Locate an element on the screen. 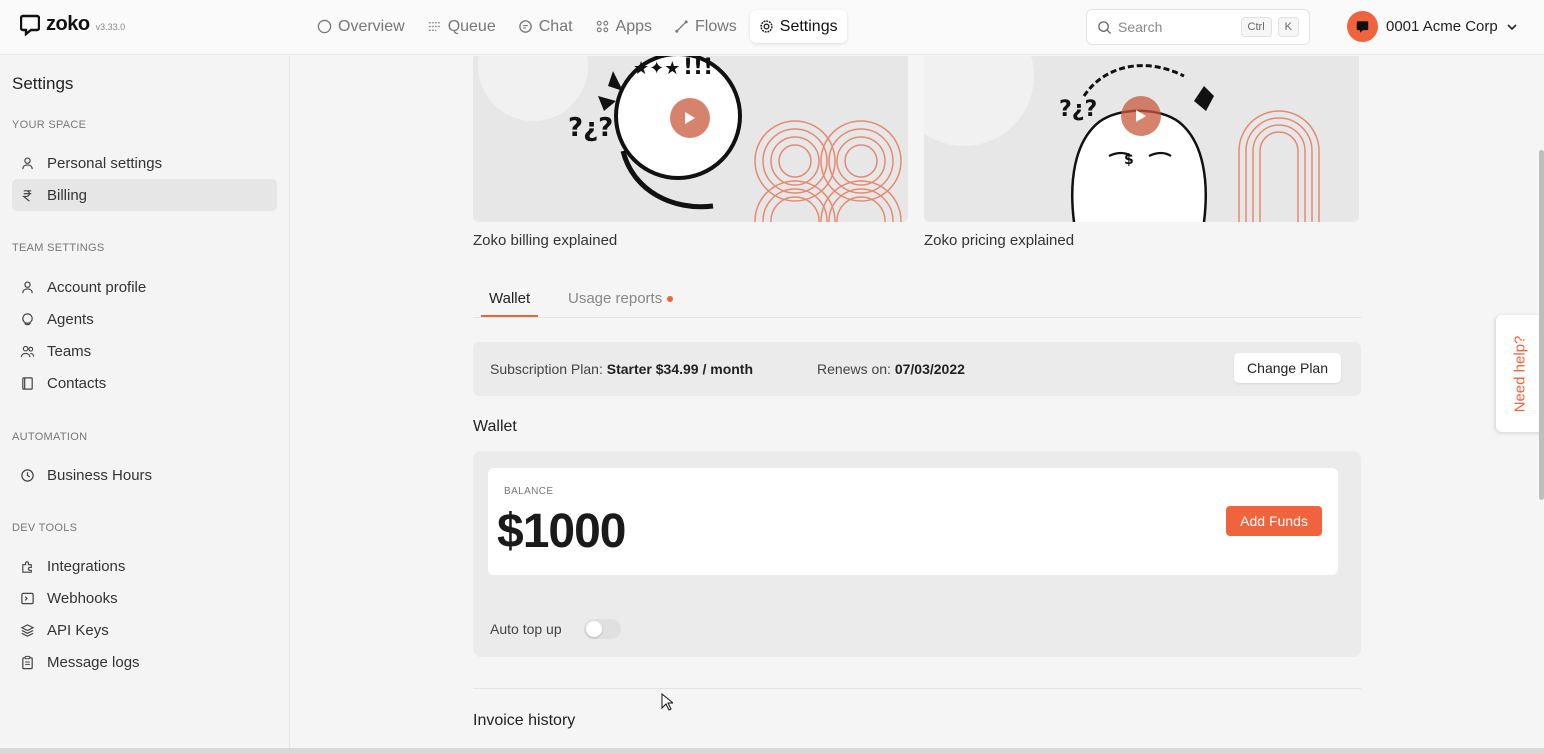  sidebar-title: Settings is located at coordinates (43, 83).